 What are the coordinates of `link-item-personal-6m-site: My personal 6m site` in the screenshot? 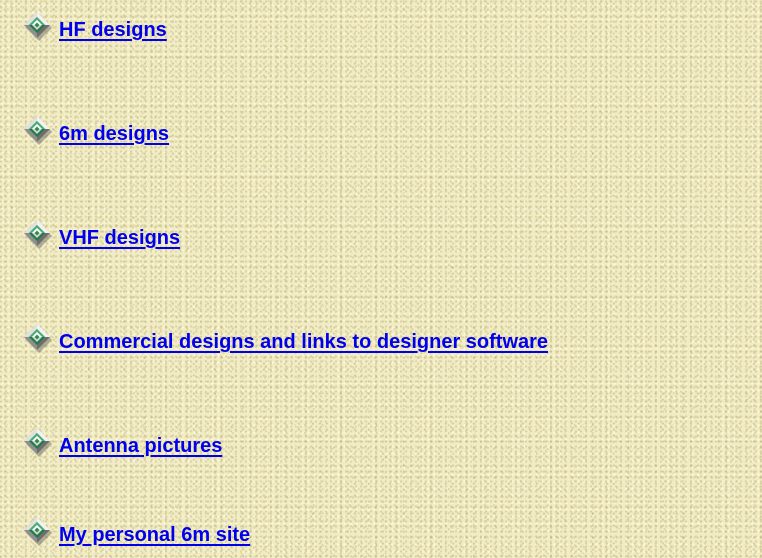 It's located at (390, 534).